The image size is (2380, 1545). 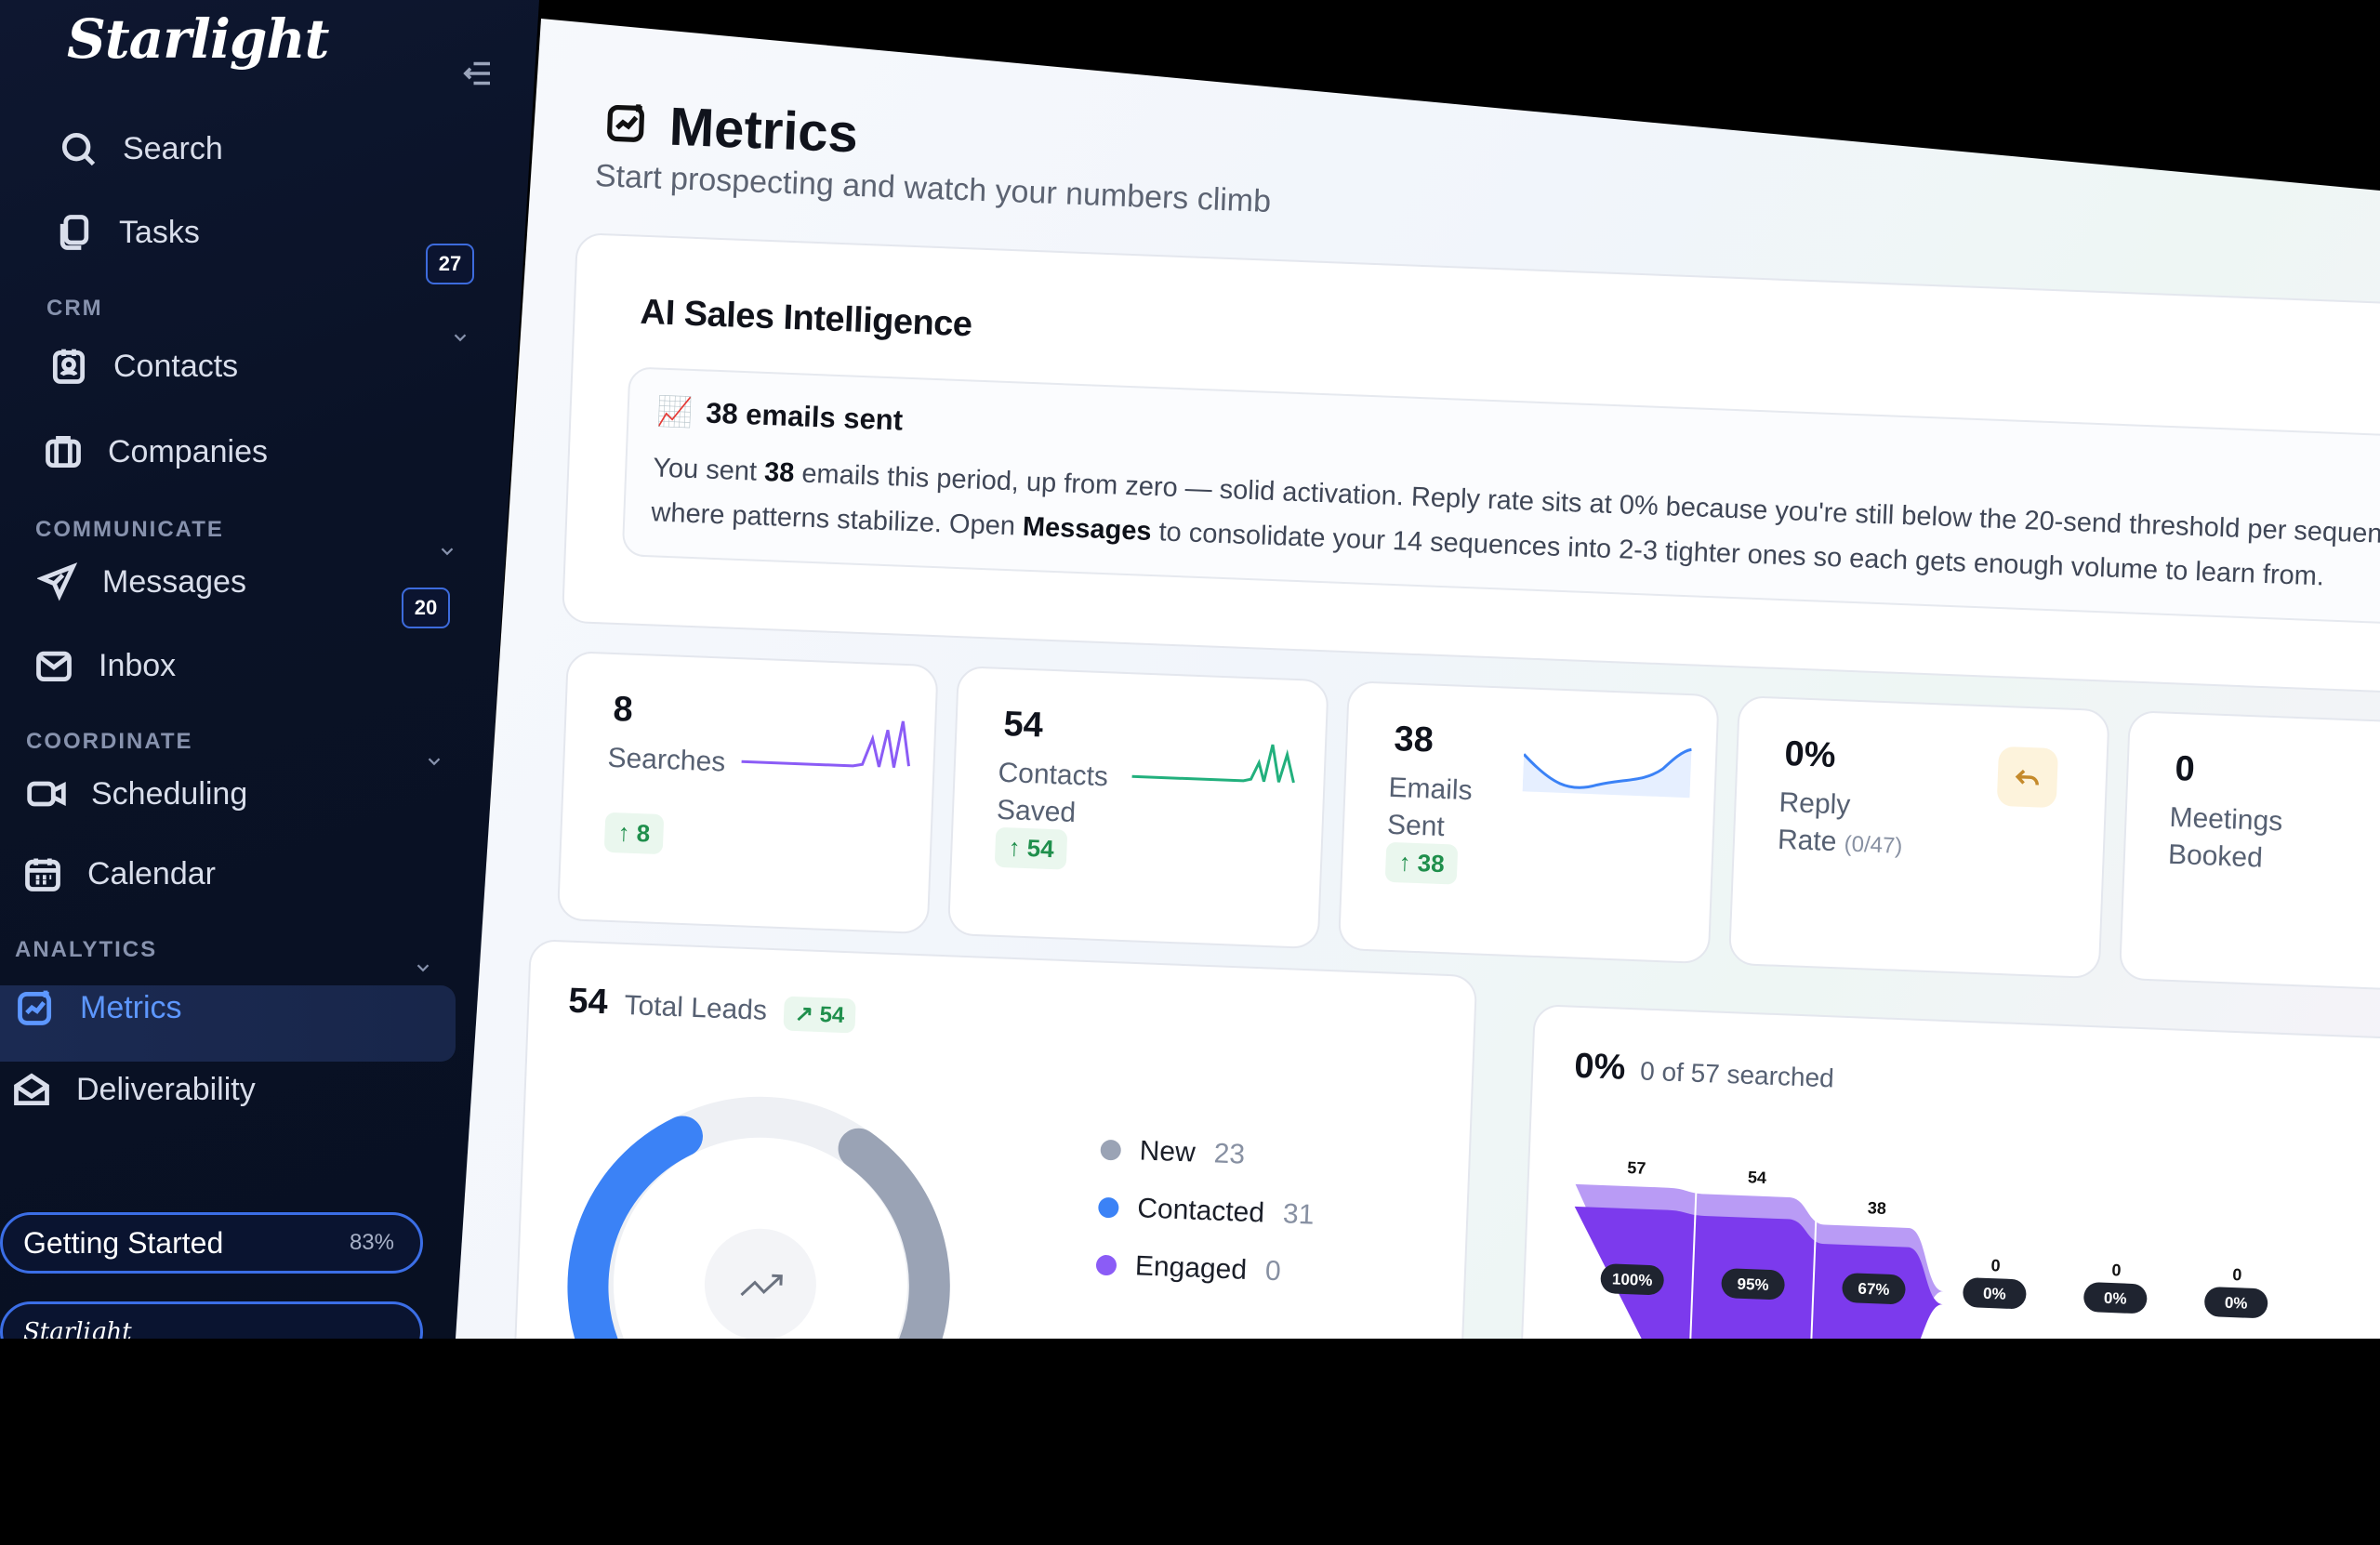 I want to click on sidebar-item-scheduling: Scheduling, so click(x=136, y=794).